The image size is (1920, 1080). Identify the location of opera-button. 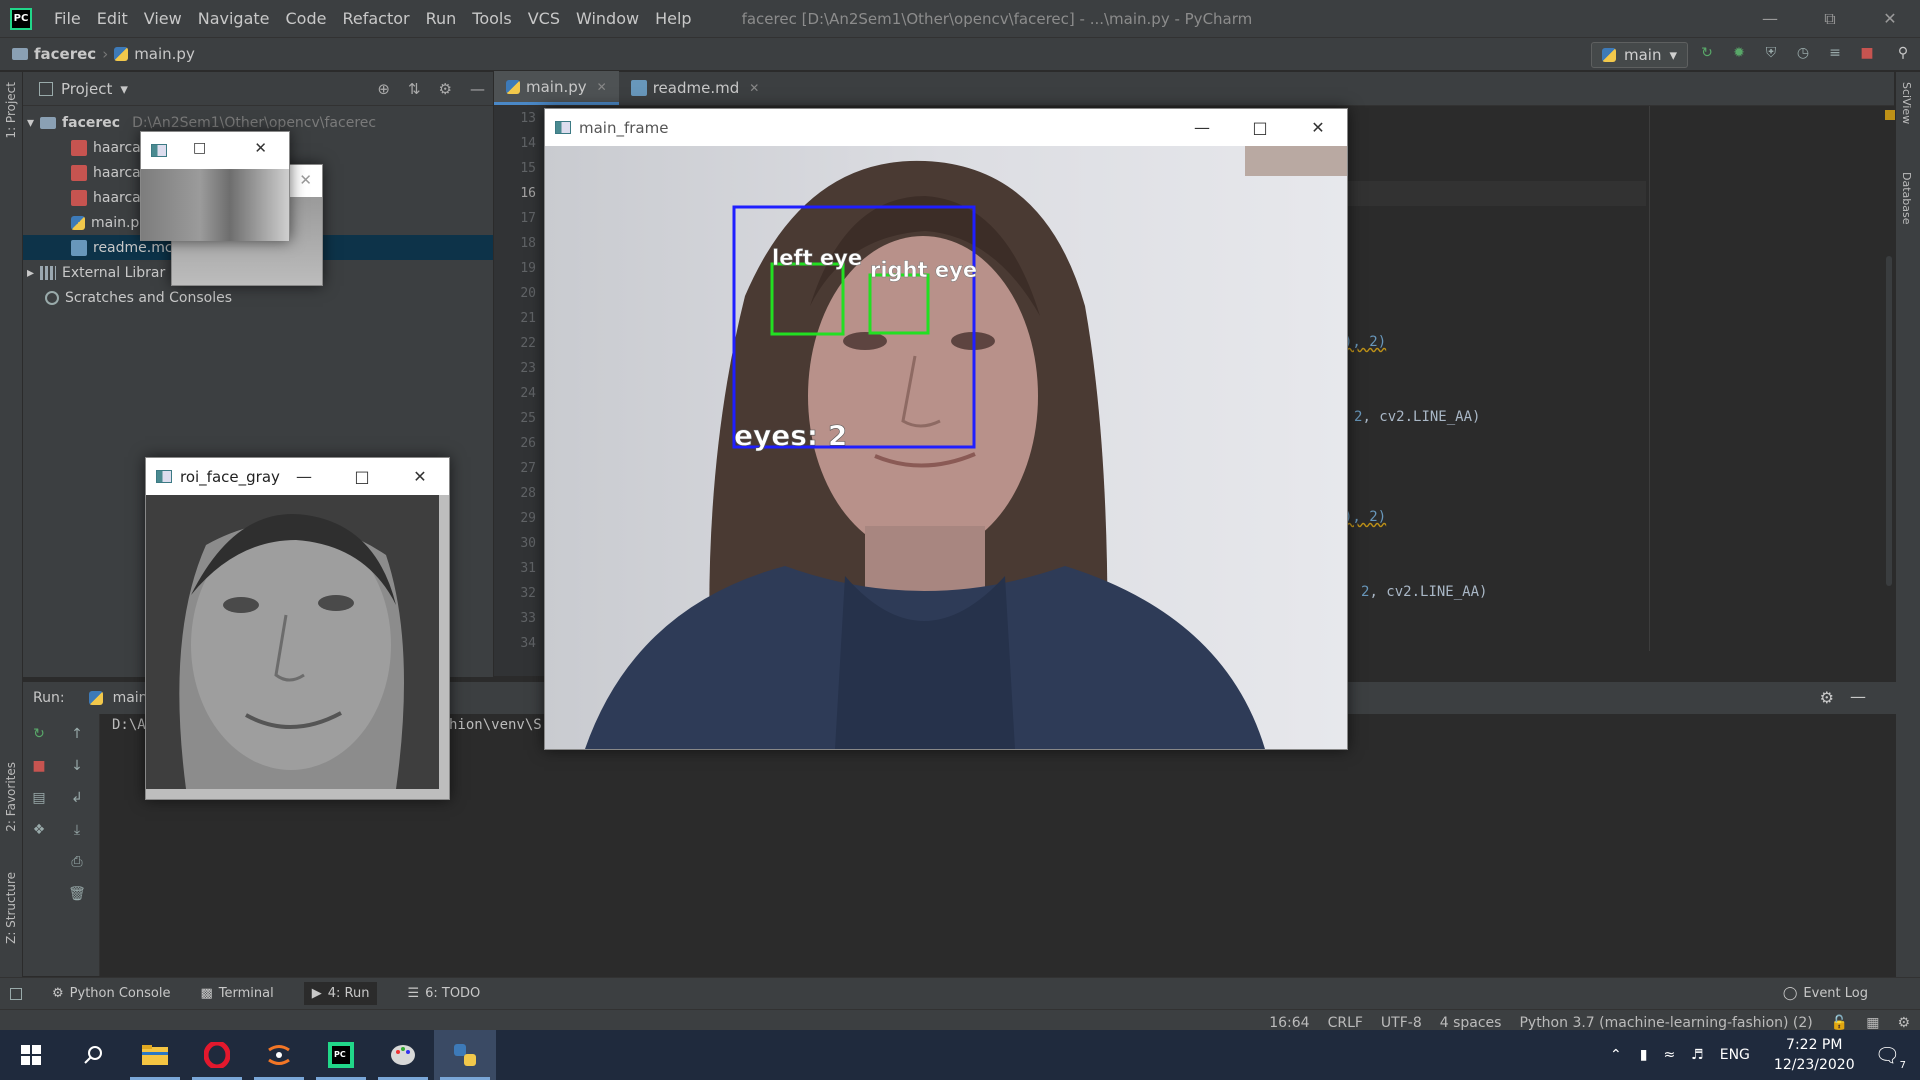
(217, 1055).